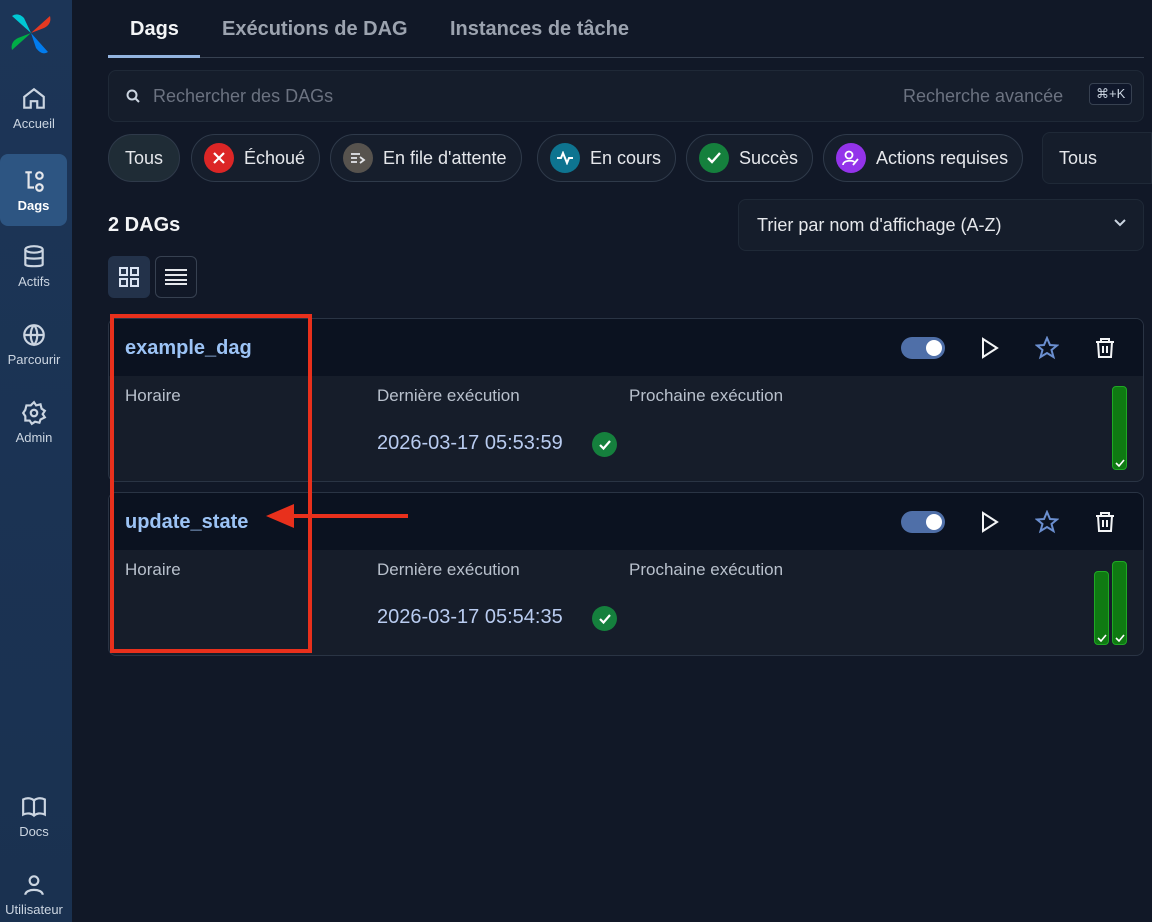 This screenshot has width=1152, height=922. What do you see at coordinates (626, 157) in the screenshot?
I see `filter-label: En cours` at bounding box center [626, 157].